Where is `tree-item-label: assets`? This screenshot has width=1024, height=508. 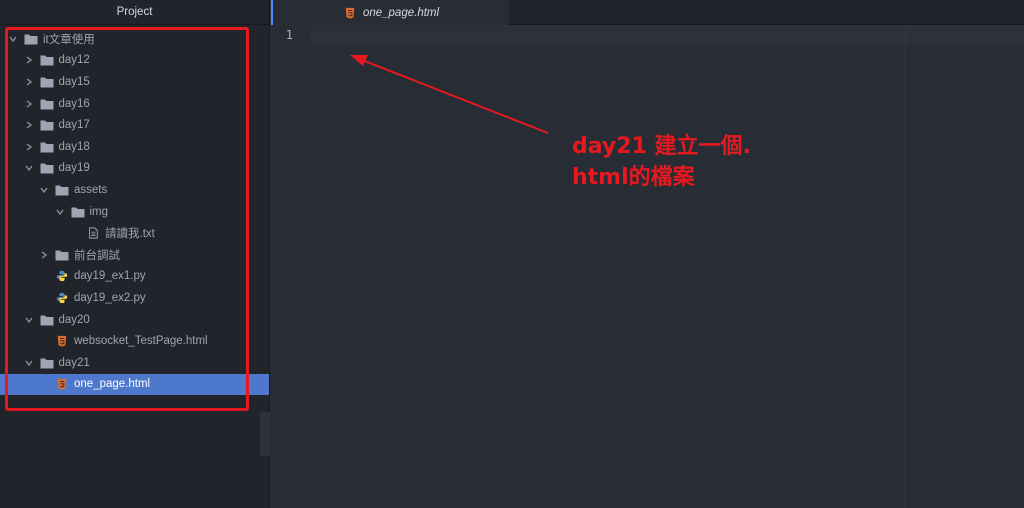
tree-item-label: assets is located at coordinates (91, 189).